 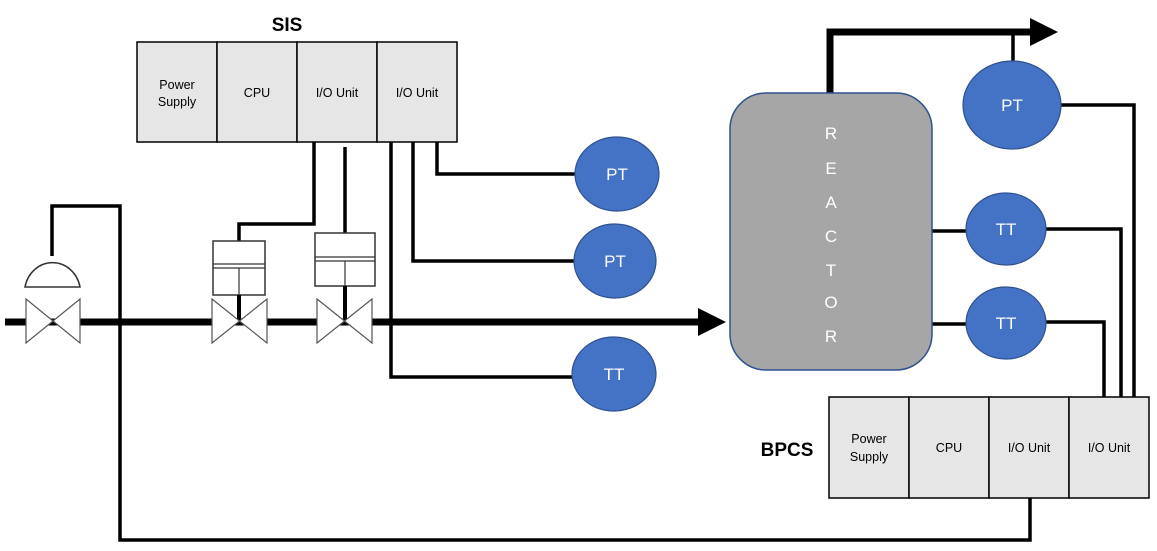 I want to click on bpcs-module-io-unit-2: I/O Unit, so click(x=1109, y=447).